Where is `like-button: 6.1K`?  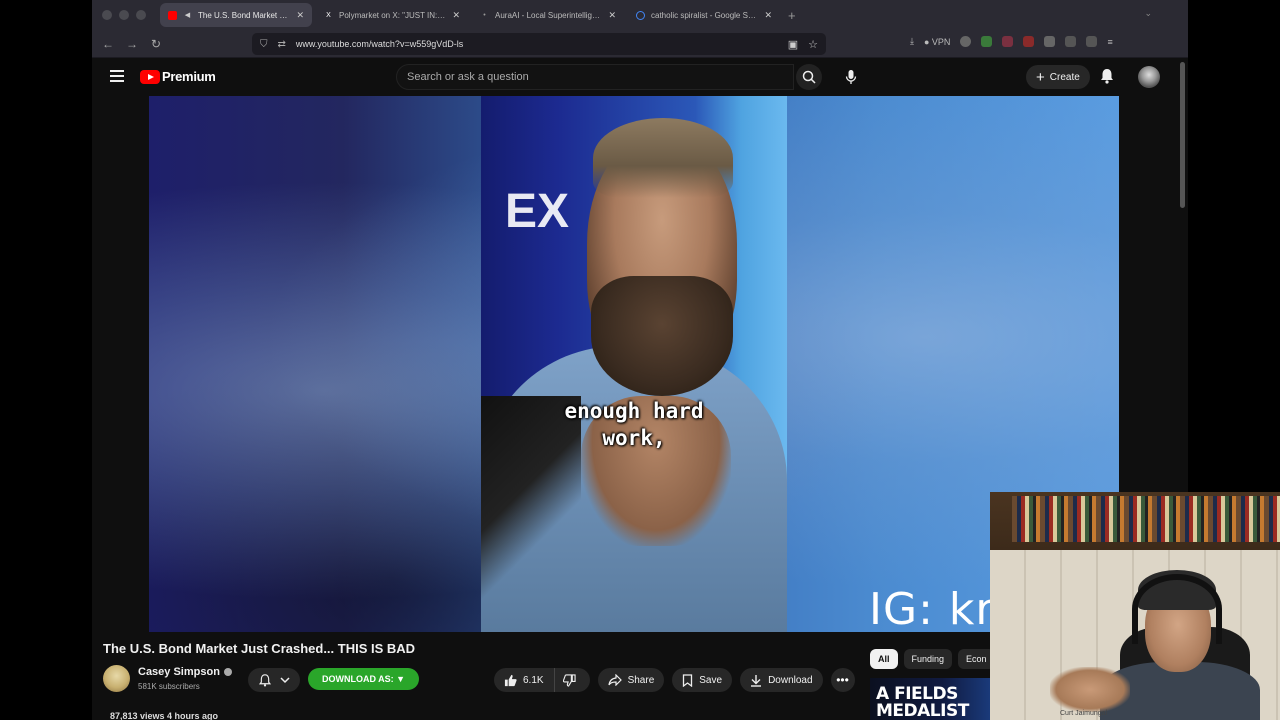
like-button: 6.1K is located at coordinates (524, 680).